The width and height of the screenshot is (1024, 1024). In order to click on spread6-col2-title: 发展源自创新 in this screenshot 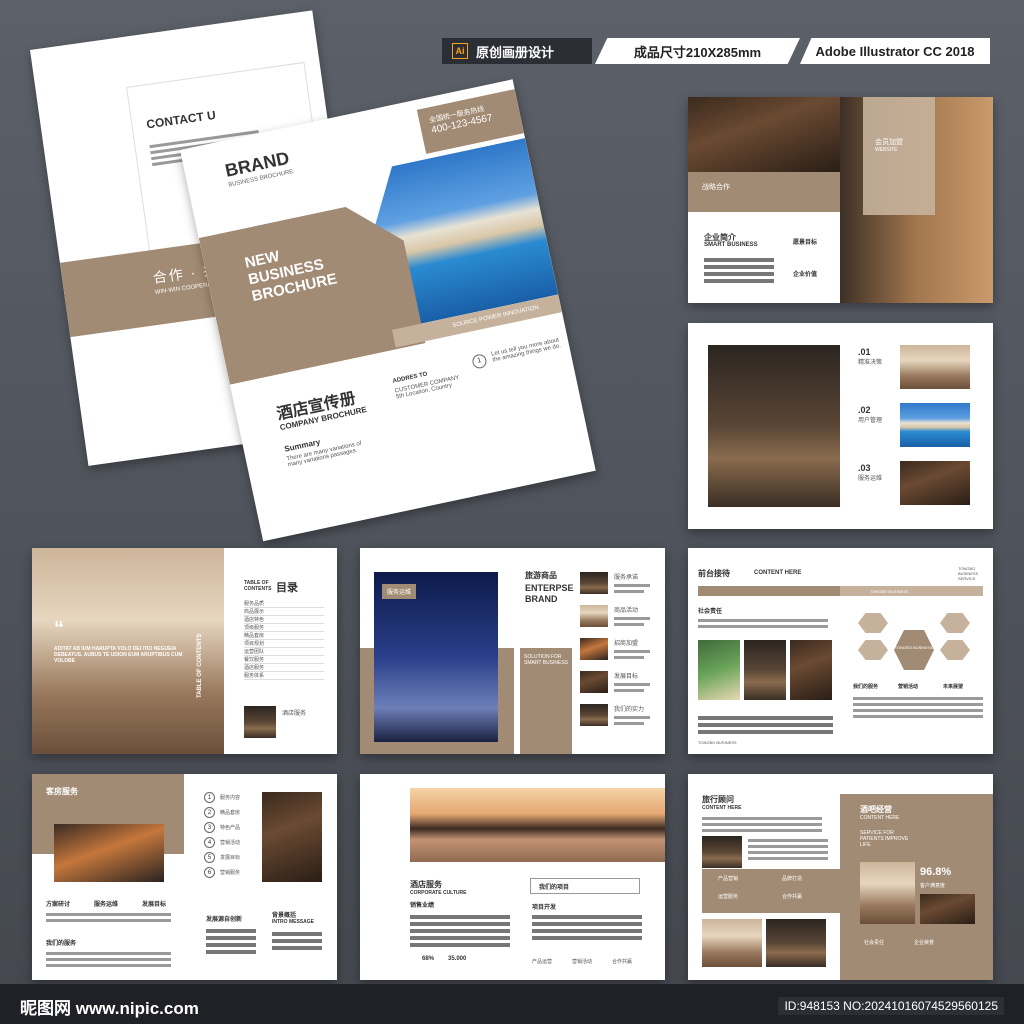, I will do `click(224, 920)`.